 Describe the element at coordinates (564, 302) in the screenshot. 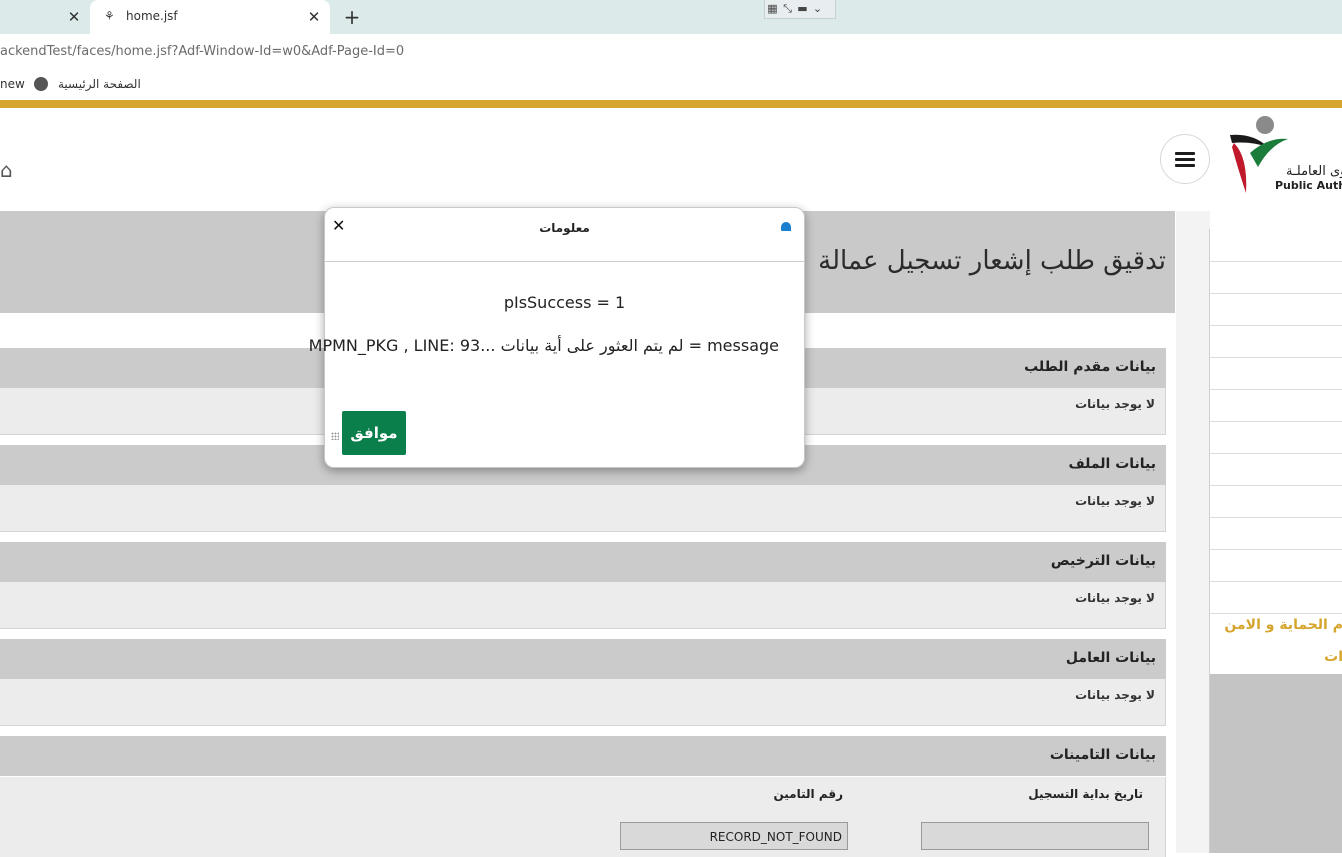

I see `dialog-result-line: pIsSuccess = 1` at that location.